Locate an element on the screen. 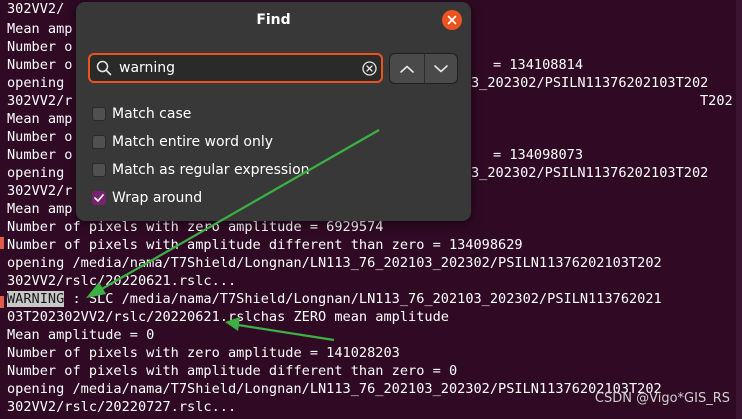 The image size is (742, 419). match-case-option: Match case is located at coordinates (141, 114).